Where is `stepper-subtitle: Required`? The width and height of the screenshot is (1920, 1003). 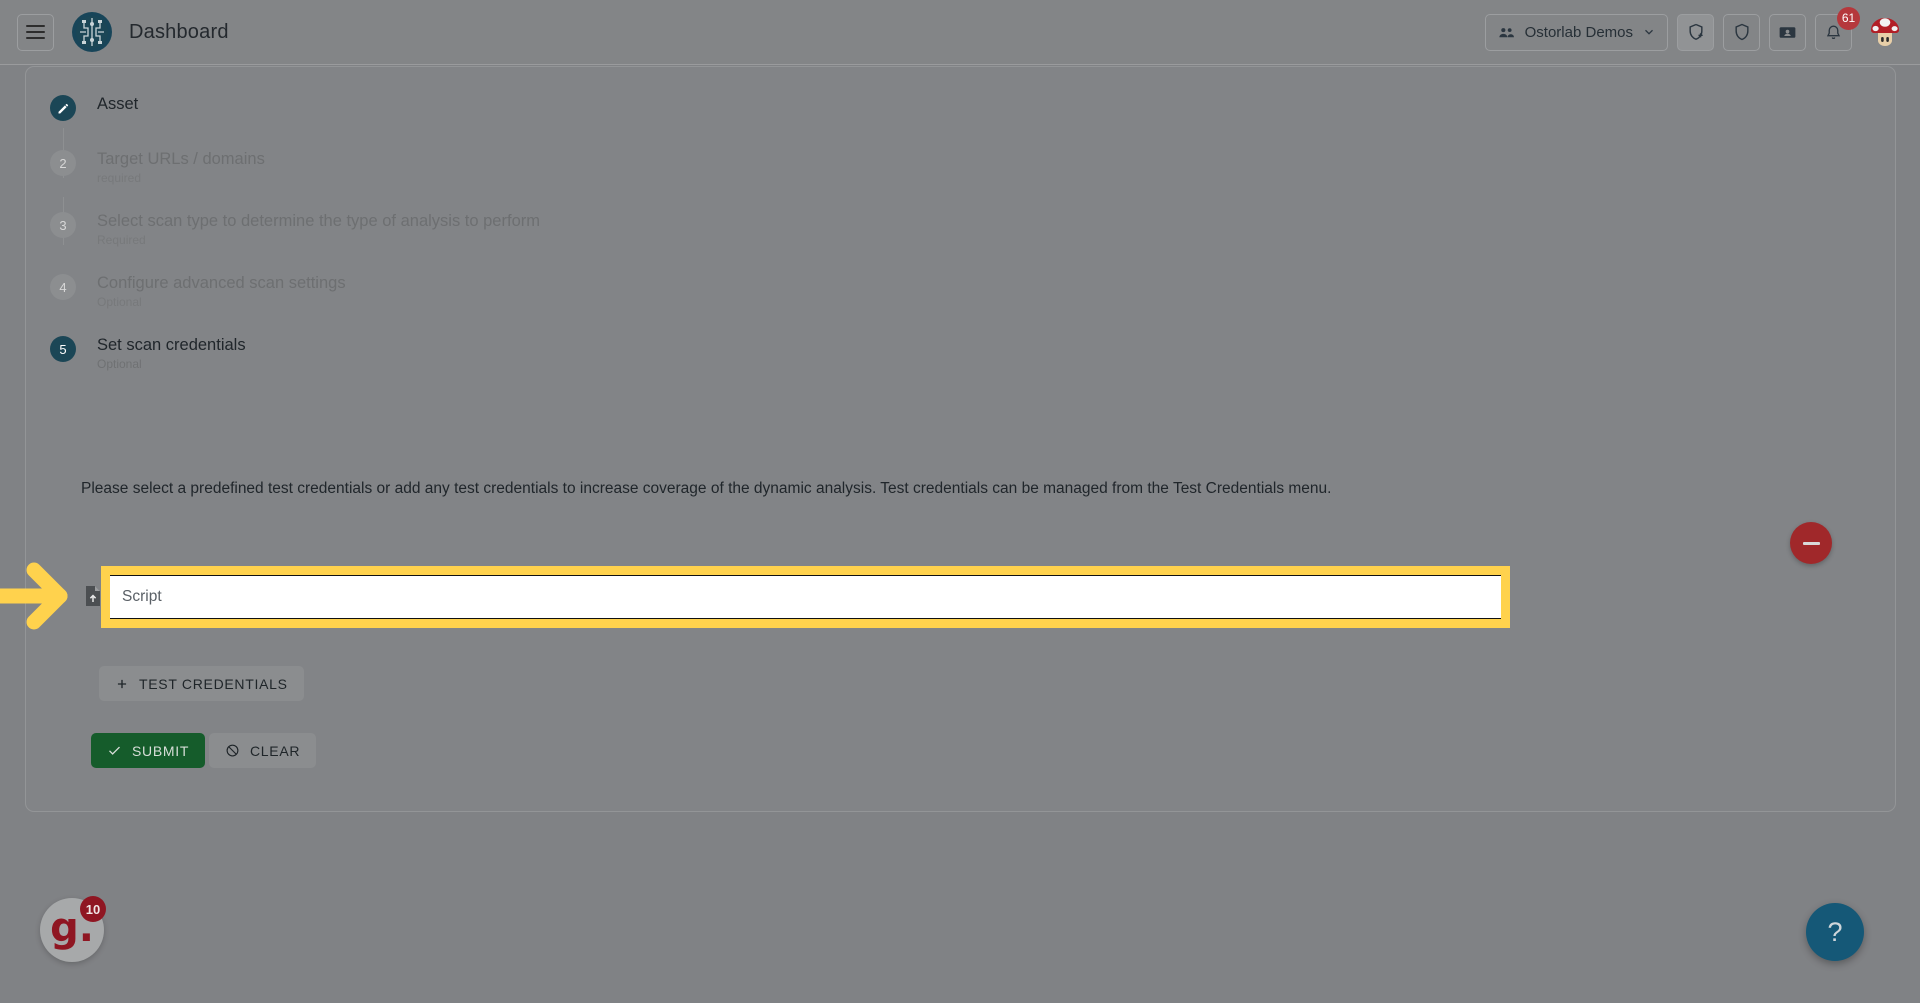
stepper-subtitle: Required is located at coordinates (121, 240).